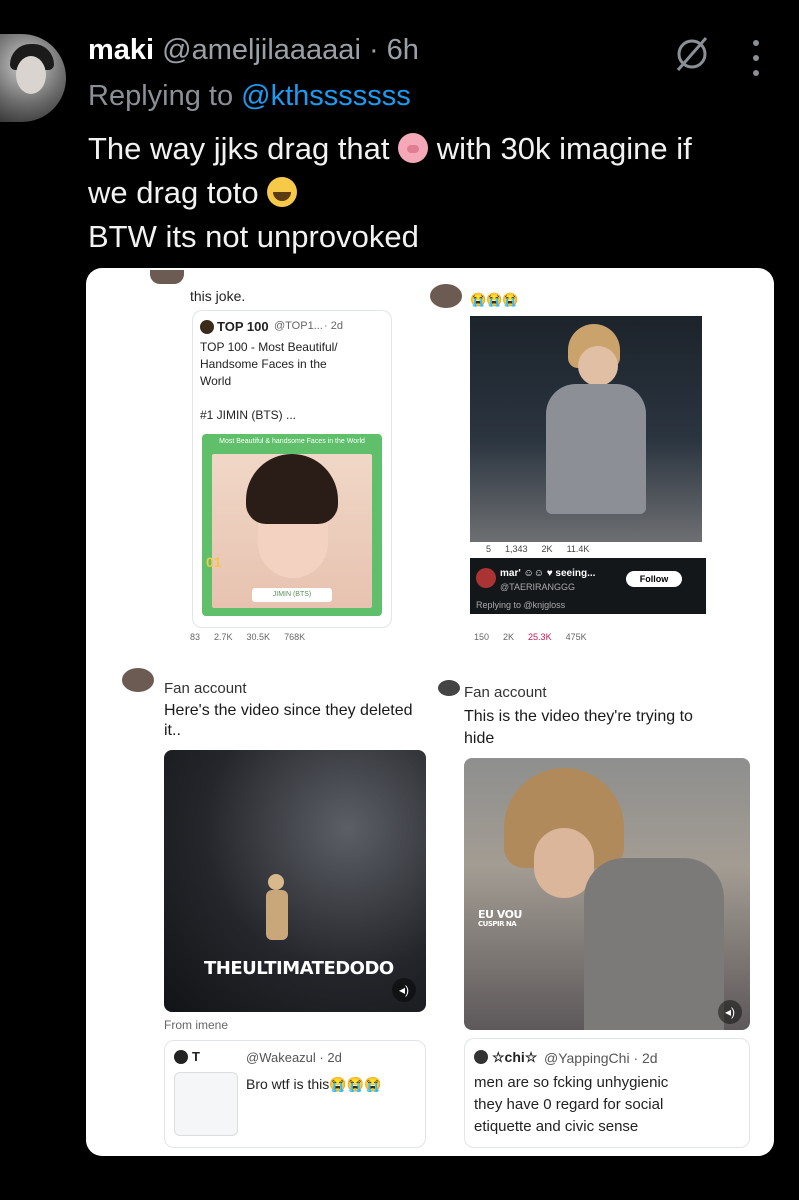 The height and width of the screenshot is (1200, 799). Describe the element at coordinates (446, 296) in the screenshot. I see `reply-avatar` at that location.